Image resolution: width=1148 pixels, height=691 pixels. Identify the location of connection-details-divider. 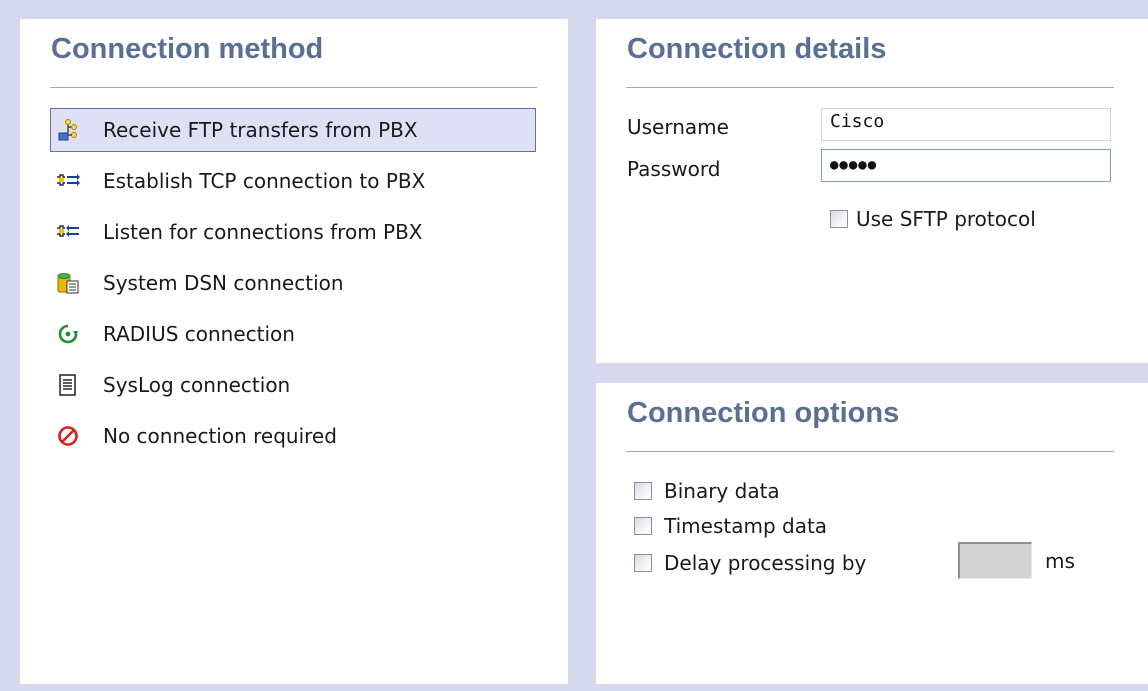
(870, 87).